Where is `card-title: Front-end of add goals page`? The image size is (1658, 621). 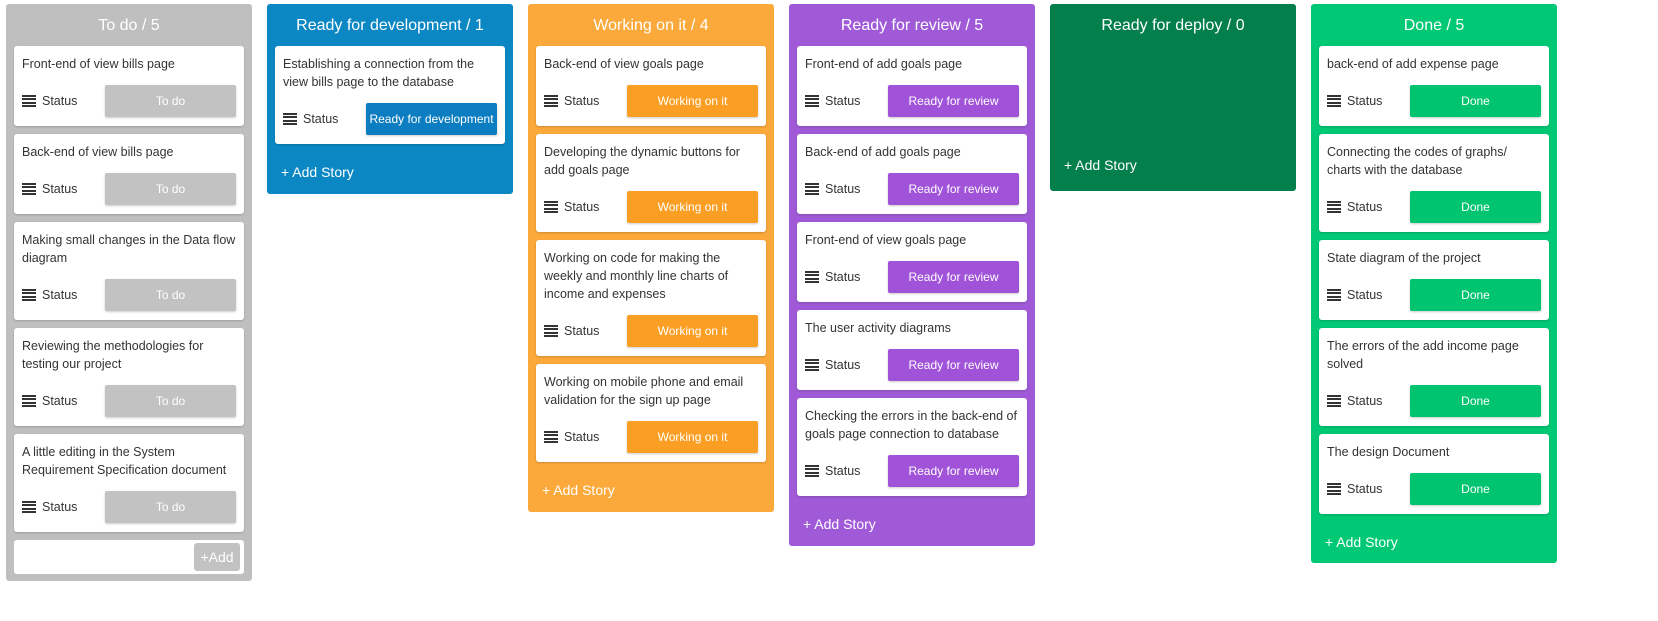 card-title: Front-end of add goals page is located at coordinates (884, 64).